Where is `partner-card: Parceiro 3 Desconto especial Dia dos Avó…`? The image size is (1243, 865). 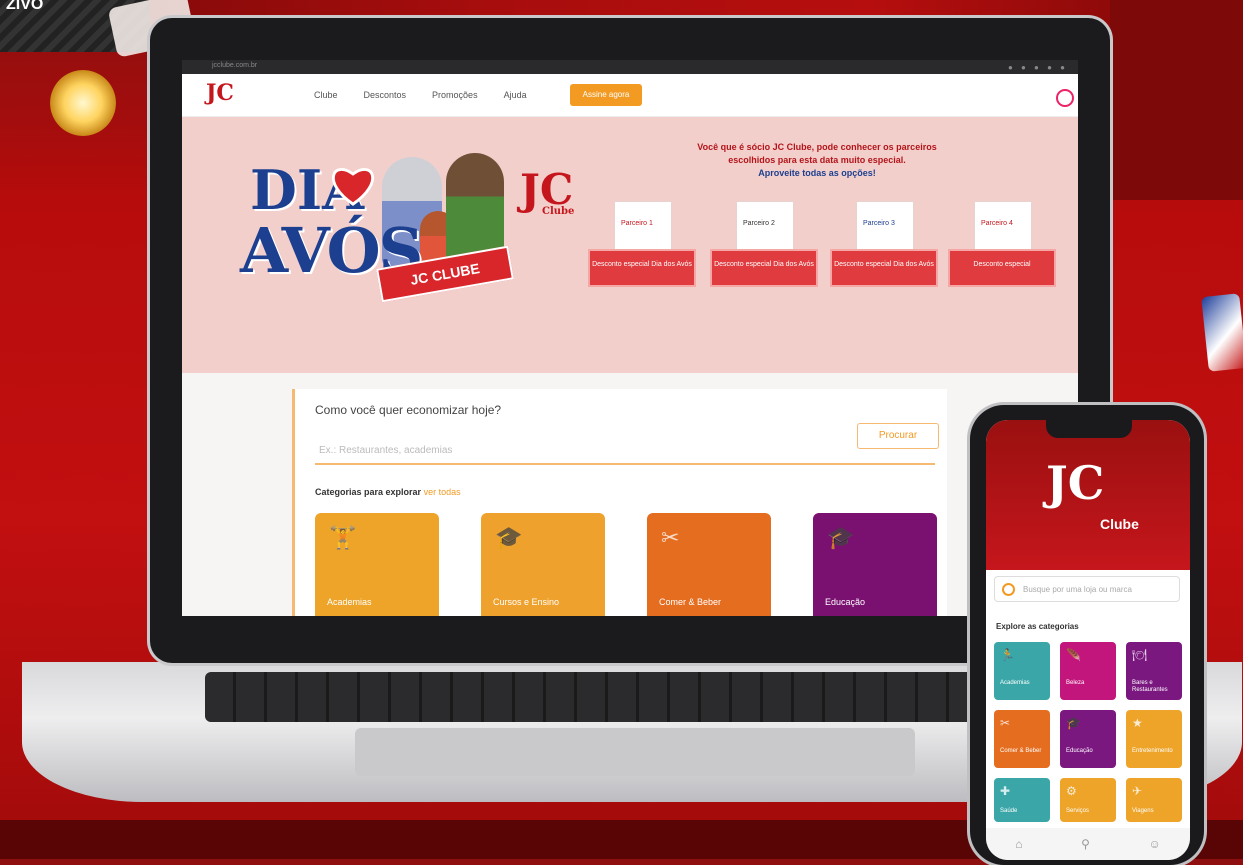 partner-card: Parceiro 3 Desconto especial Dia dos Avó… is located at coordinates (884, 244).